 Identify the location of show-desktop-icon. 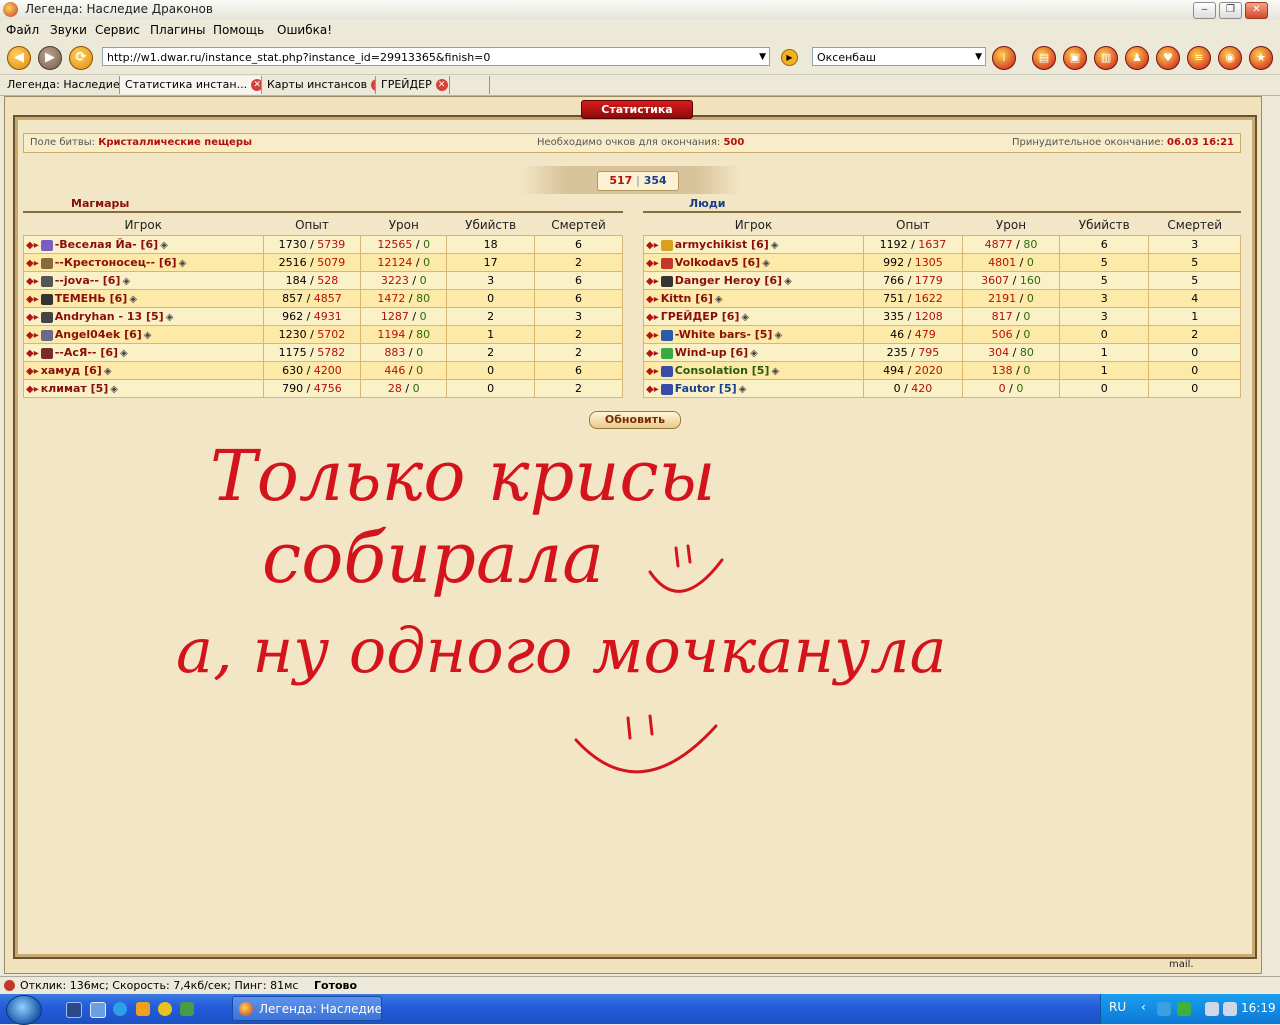
(74, 1010).